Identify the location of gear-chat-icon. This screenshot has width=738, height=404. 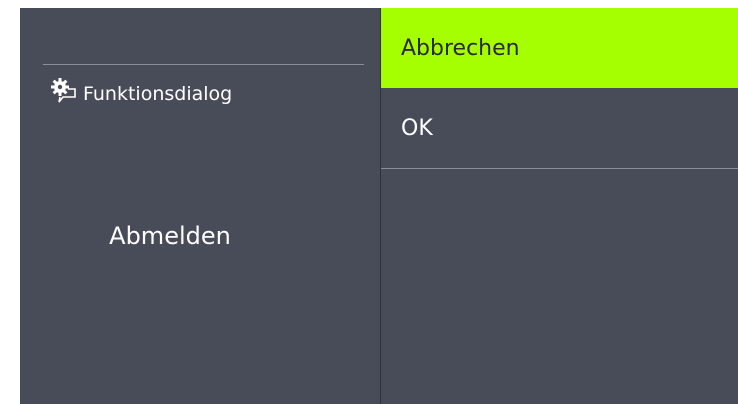
(66, 93).